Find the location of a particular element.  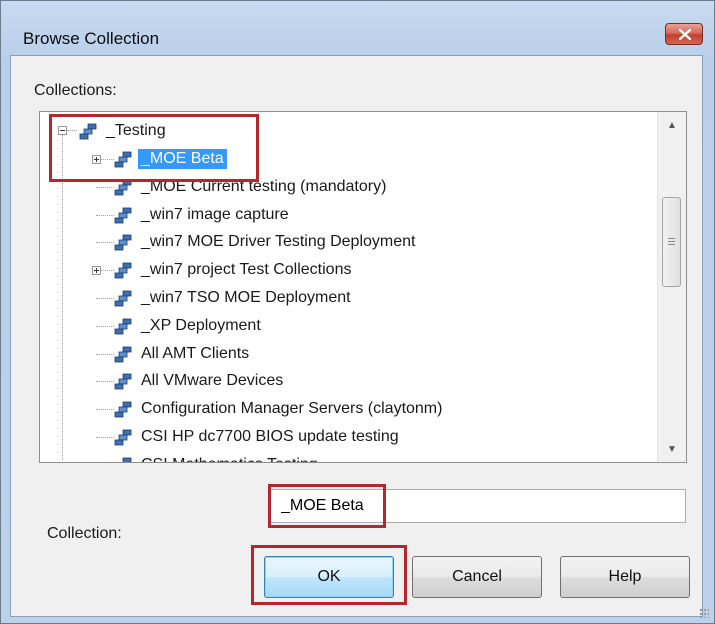

tree-item-label: CSI Mathematics Testing is located at coordinates (229, 458).